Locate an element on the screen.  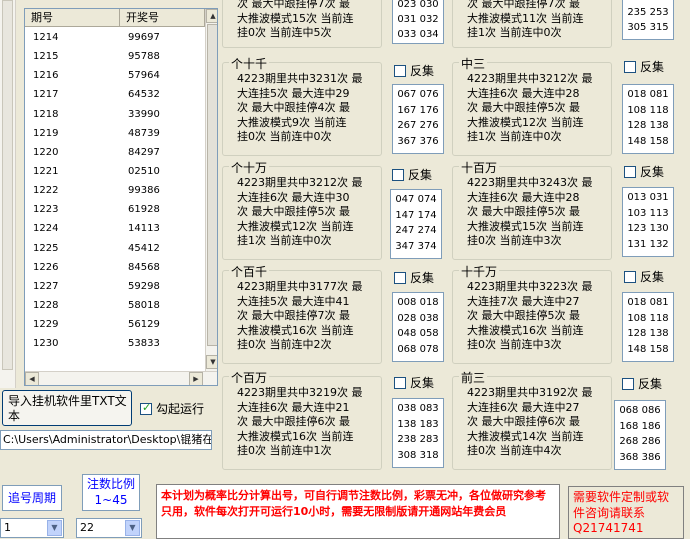
left-edge-scrollbar is located at coordinates (8, 194).